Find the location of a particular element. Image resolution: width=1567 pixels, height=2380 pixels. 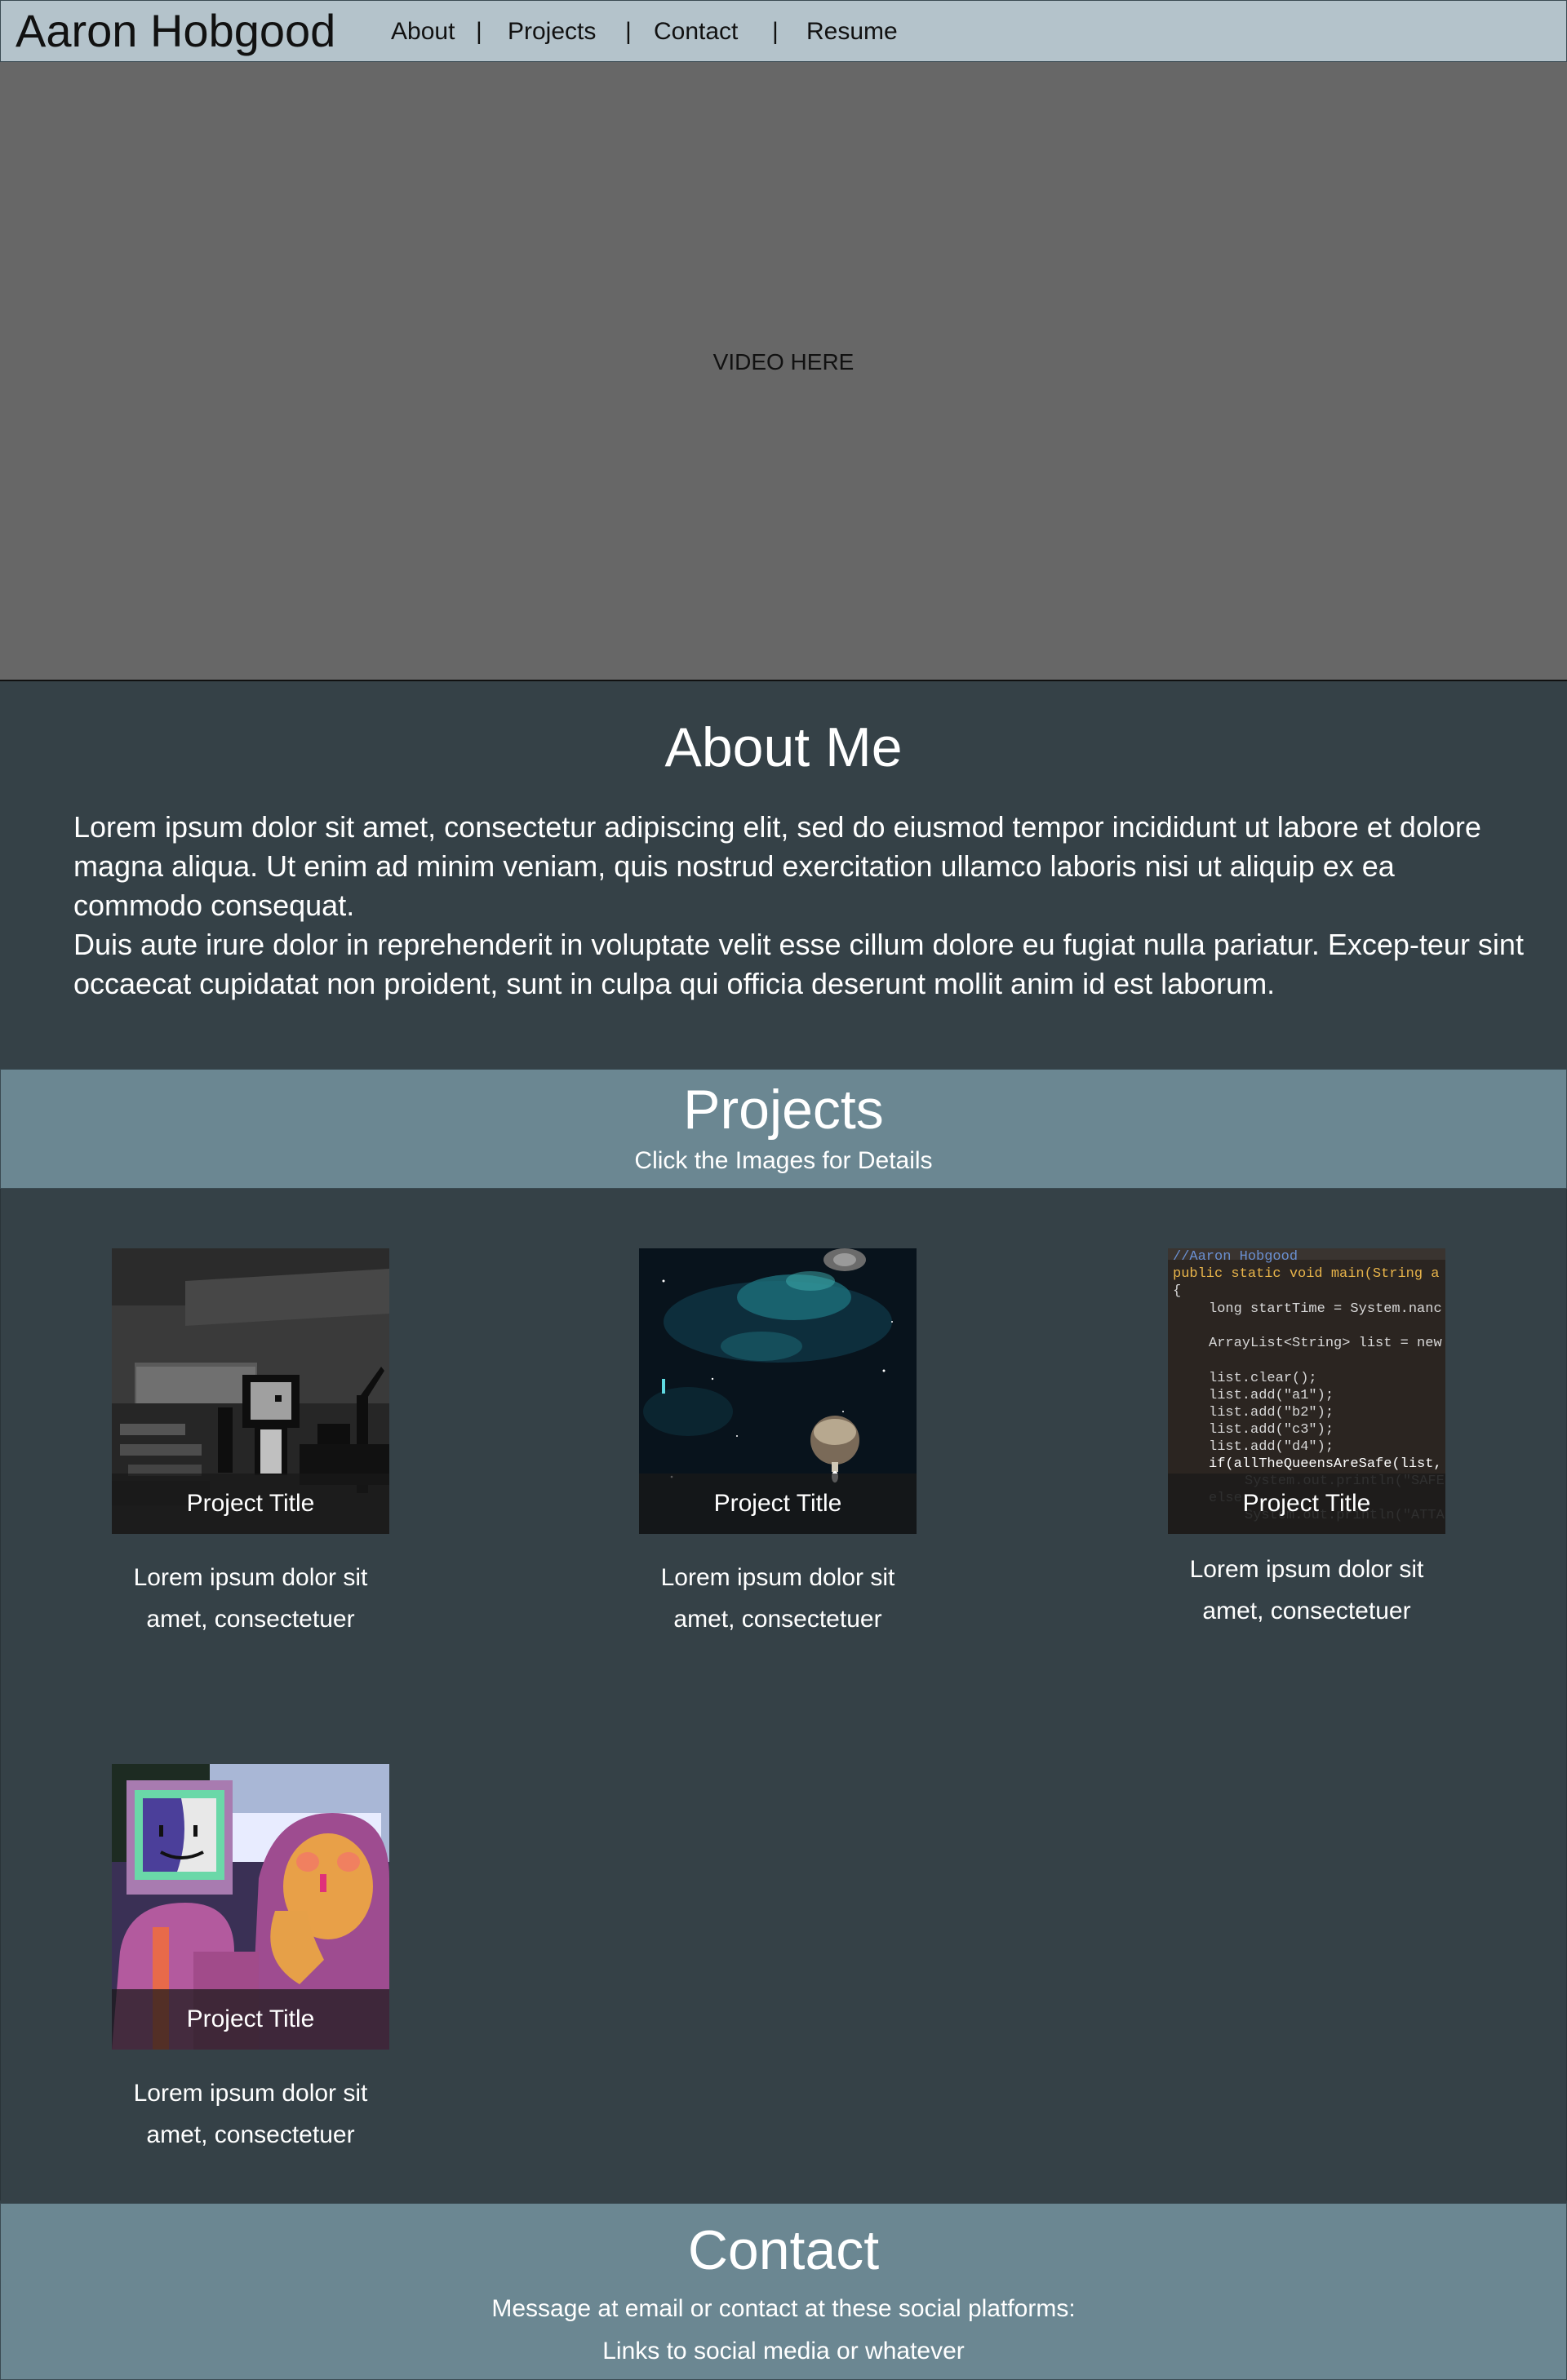

social-links: Links to social media or whatever is located at coordinates (783, 2351).